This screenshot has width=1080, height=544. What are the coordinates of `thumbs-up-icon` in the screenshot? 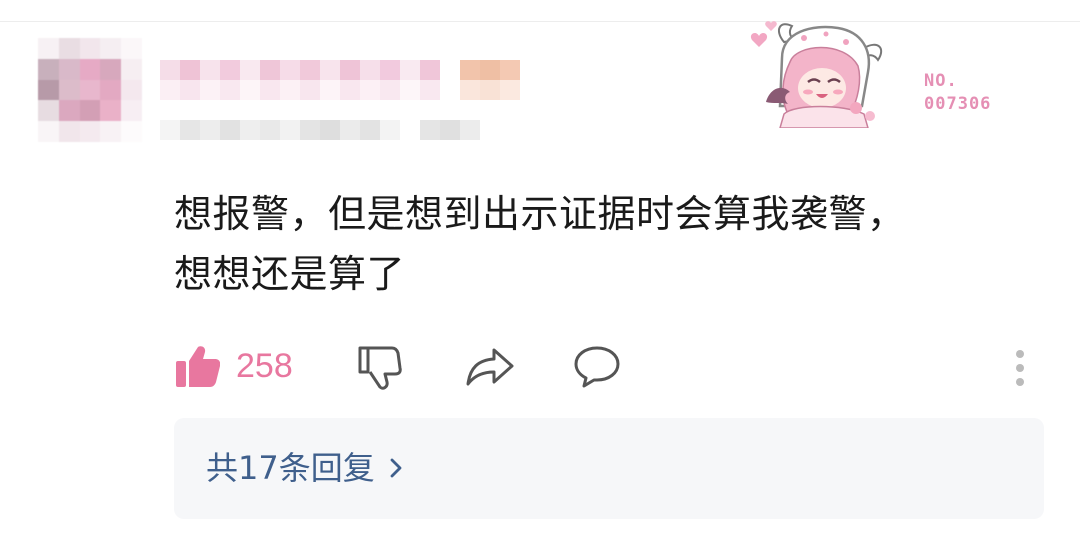 It's located at (198, 366).